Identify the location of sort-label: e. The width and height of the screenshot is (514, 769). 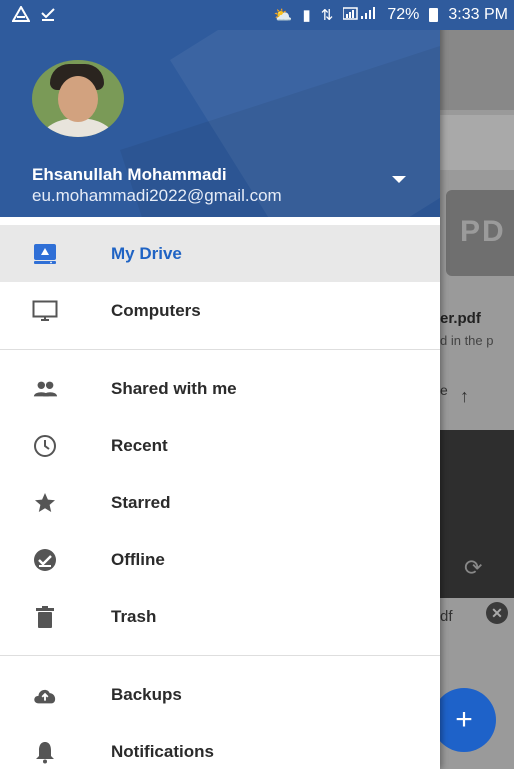
(444, 390).